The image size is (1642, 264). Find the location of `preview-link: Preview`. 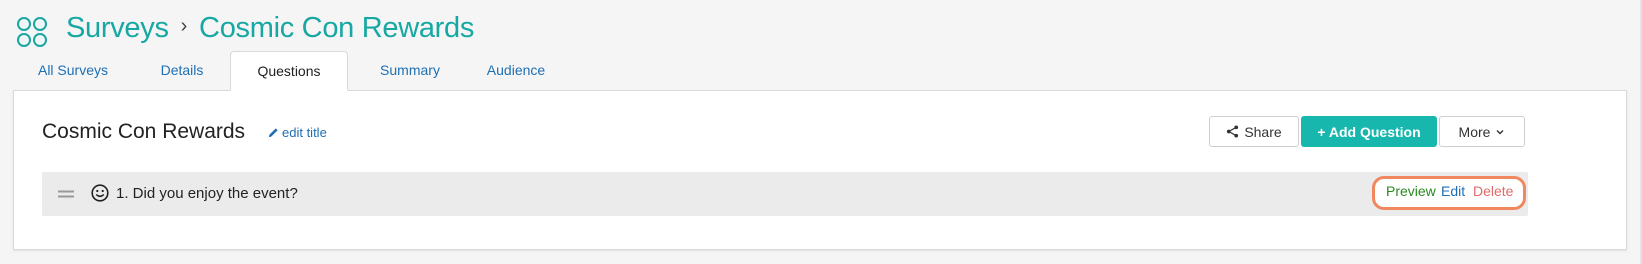

preview-link: Preview is located at coordinates (1411, 191).